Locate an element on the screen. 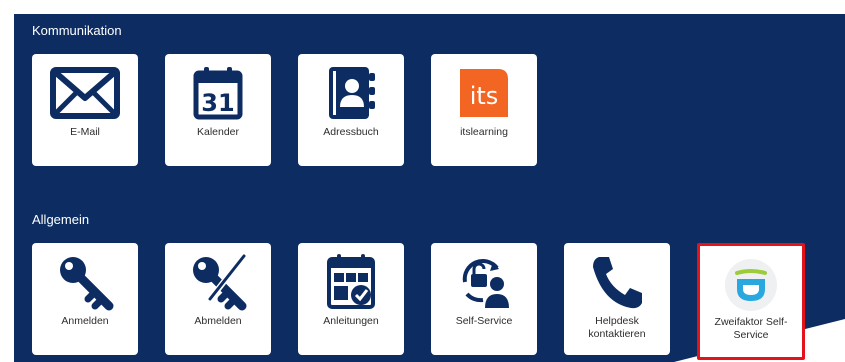 This screenshot has height=362, width=845. itslearning-logo-icon: its is located at coordinates (484, 93).